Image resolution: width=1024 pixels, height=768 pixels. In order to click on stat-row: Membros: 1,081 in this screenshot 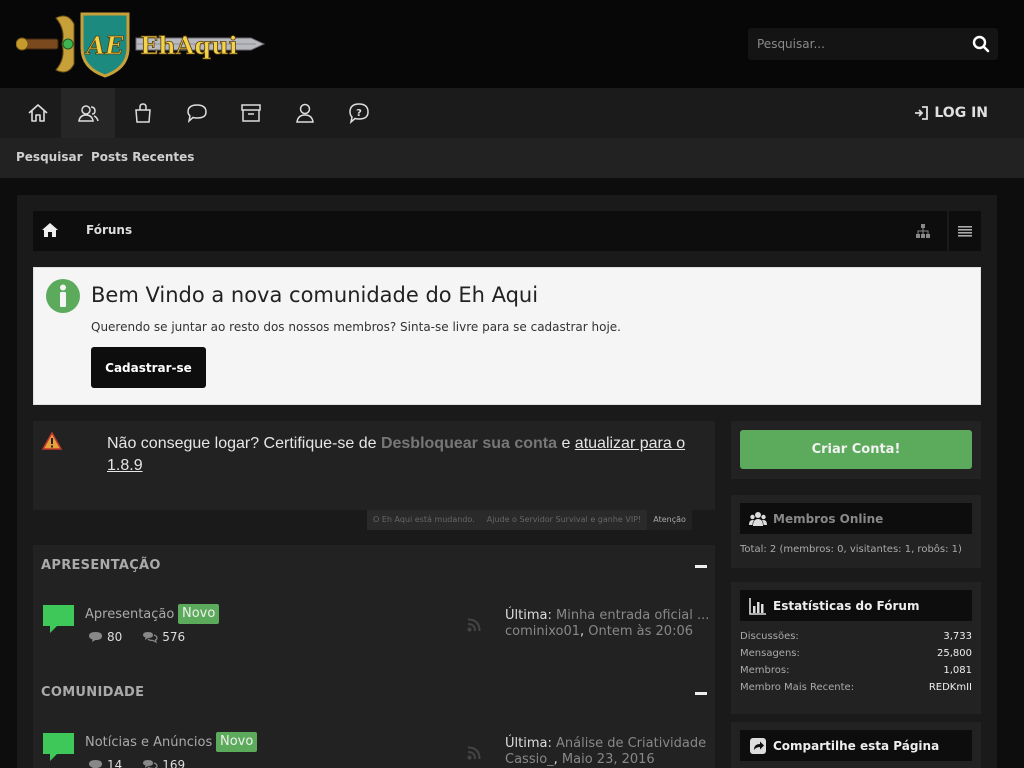, I will do `click(856, 670)`.